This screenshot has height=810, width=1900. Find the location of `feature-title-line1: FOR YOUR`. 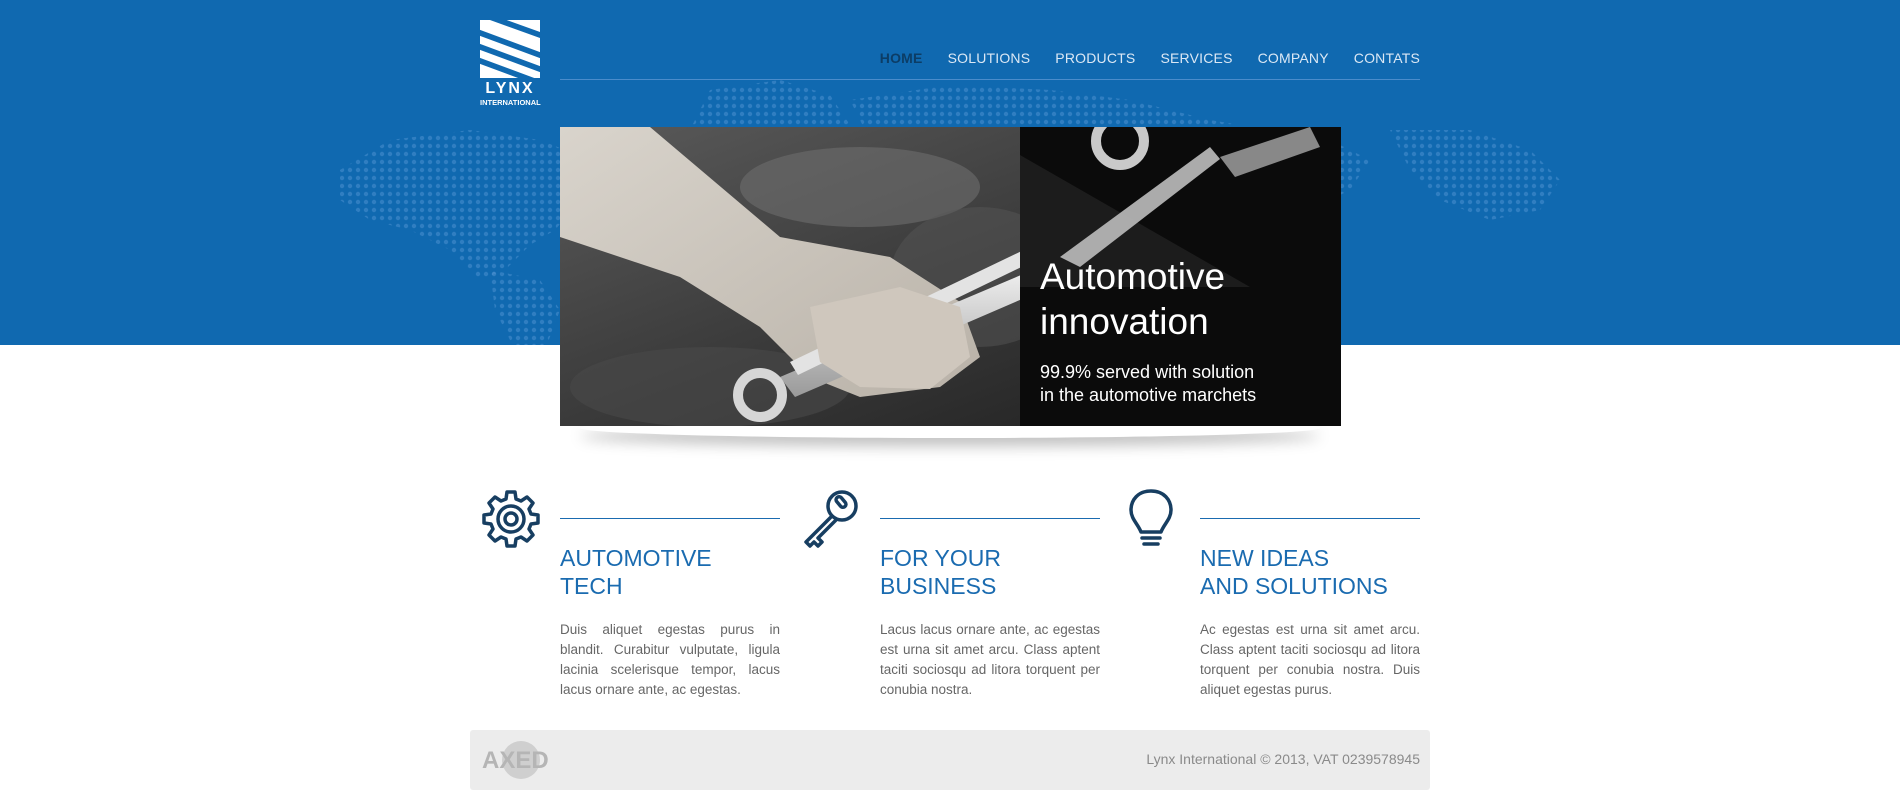

feature-title-line1: FOR YOUR is located at coordinates (940, 558).